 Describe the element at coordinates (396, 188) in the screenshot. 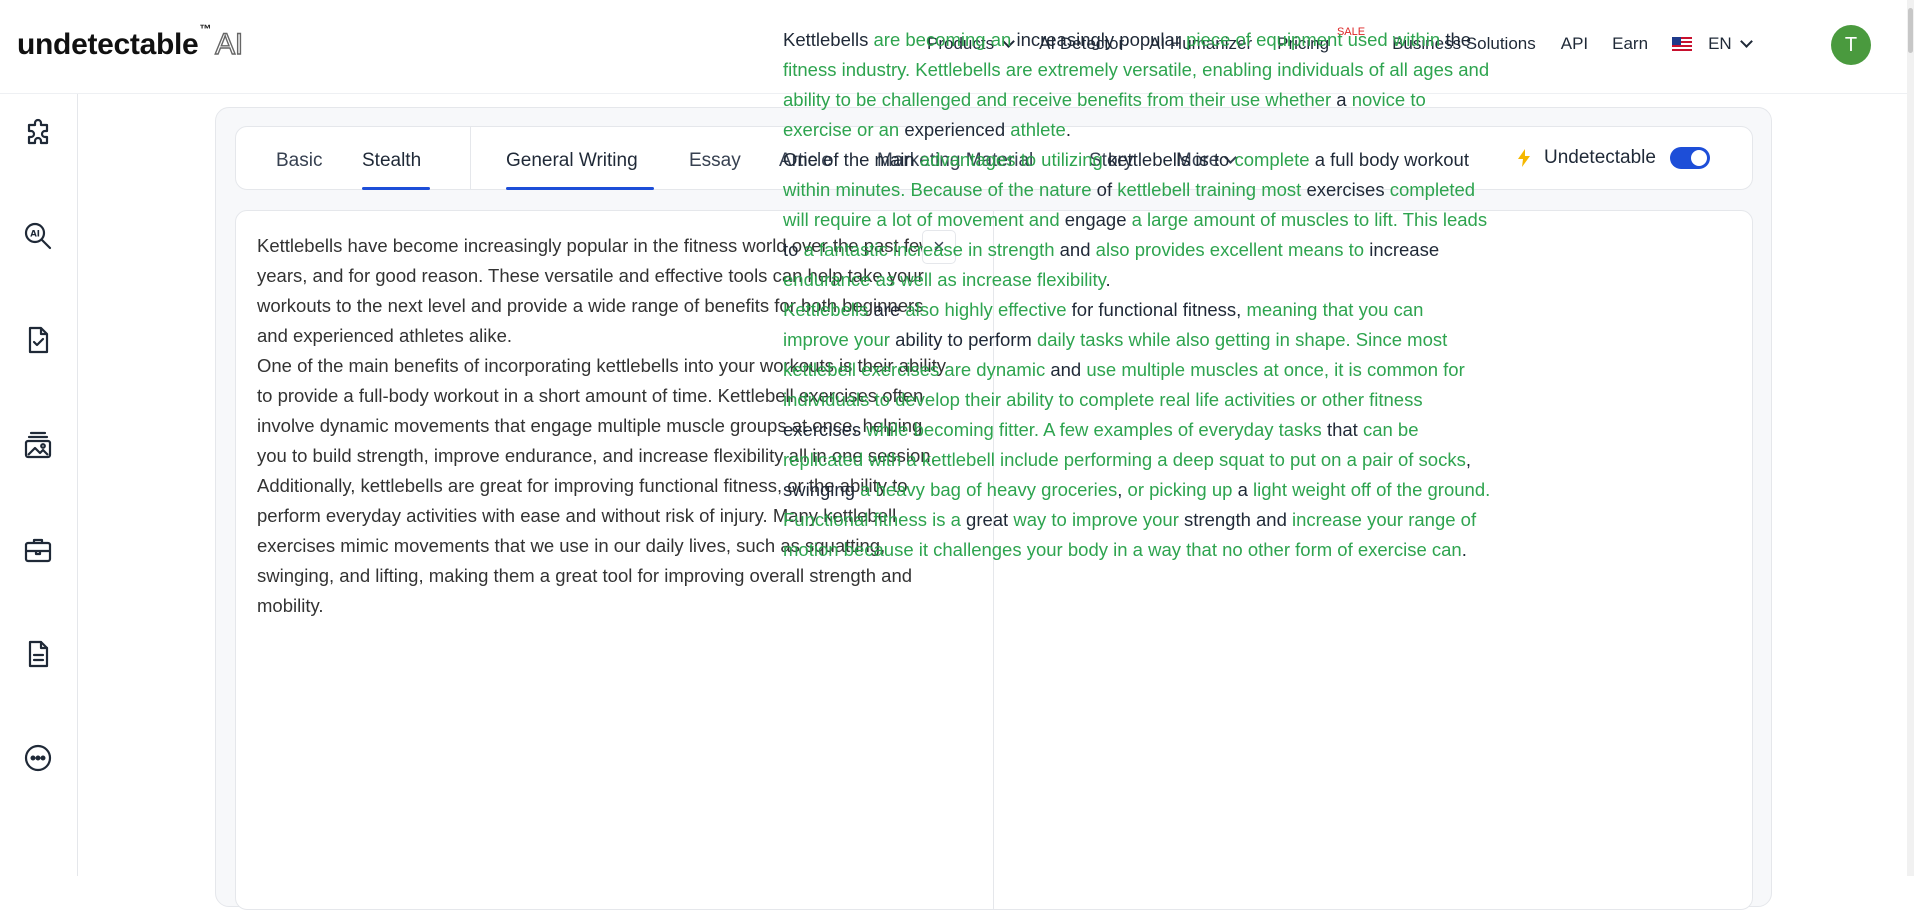

I see `active-mode-underline` at that location.